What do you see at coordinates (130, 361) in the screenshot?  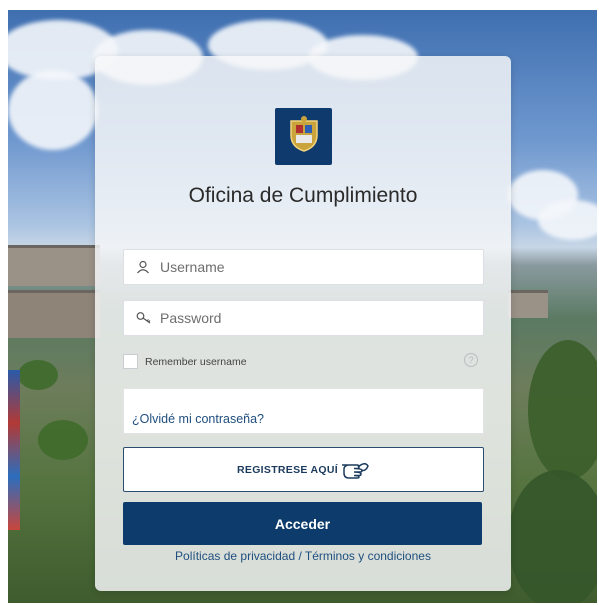 I see `remember-checkbox` at bounding box center [130, 361].